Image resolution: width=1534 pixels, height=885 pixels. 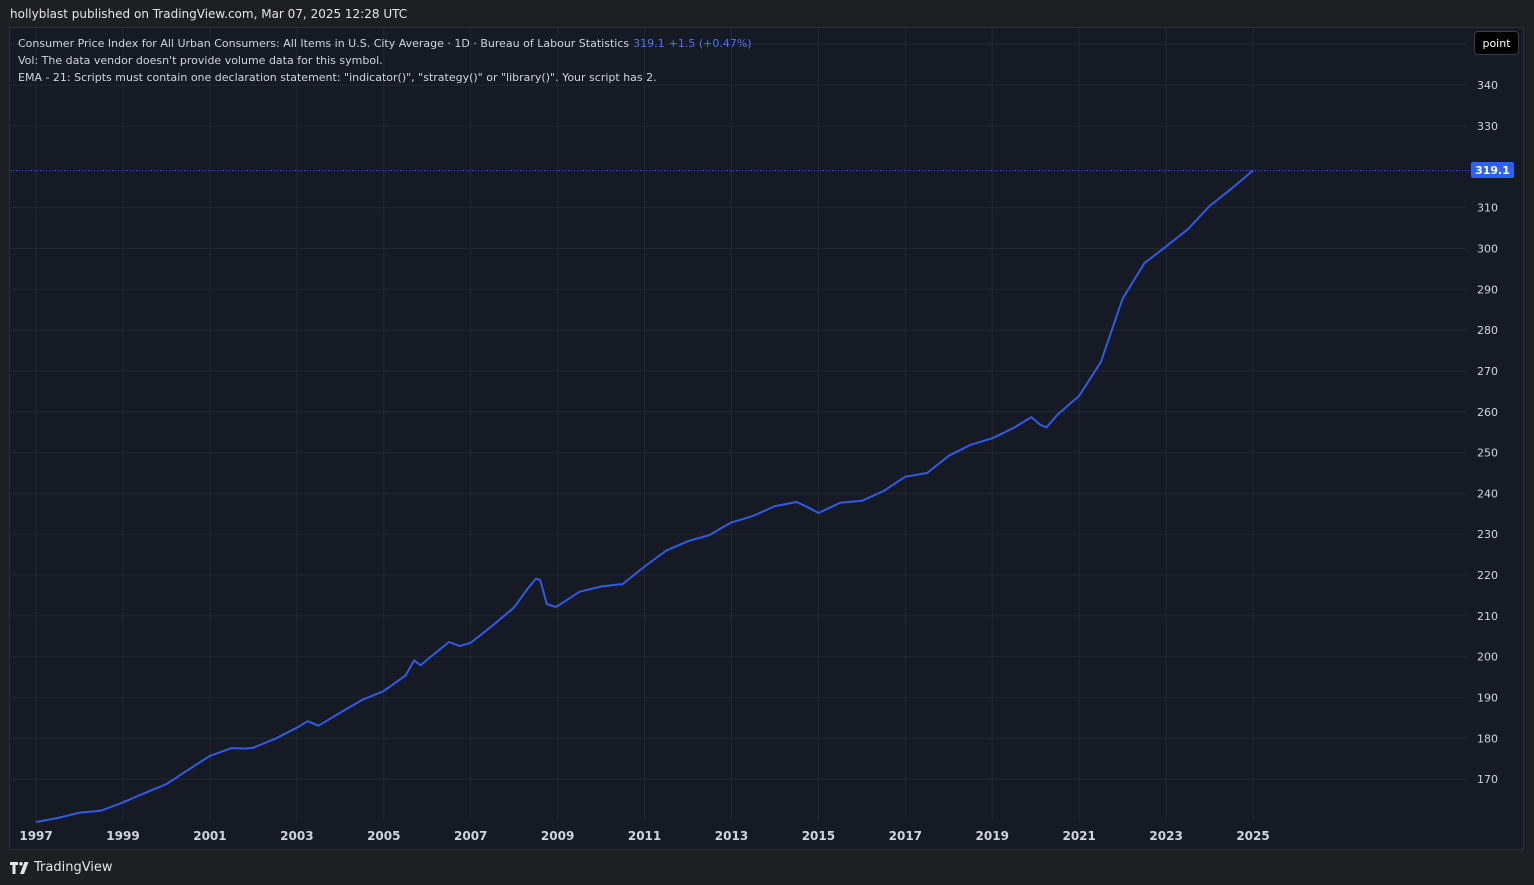 What do you see at coordinates (1487, 289) in the screenshot?
I see `y-tick-label: 290` at bounding box center [1487, 289].